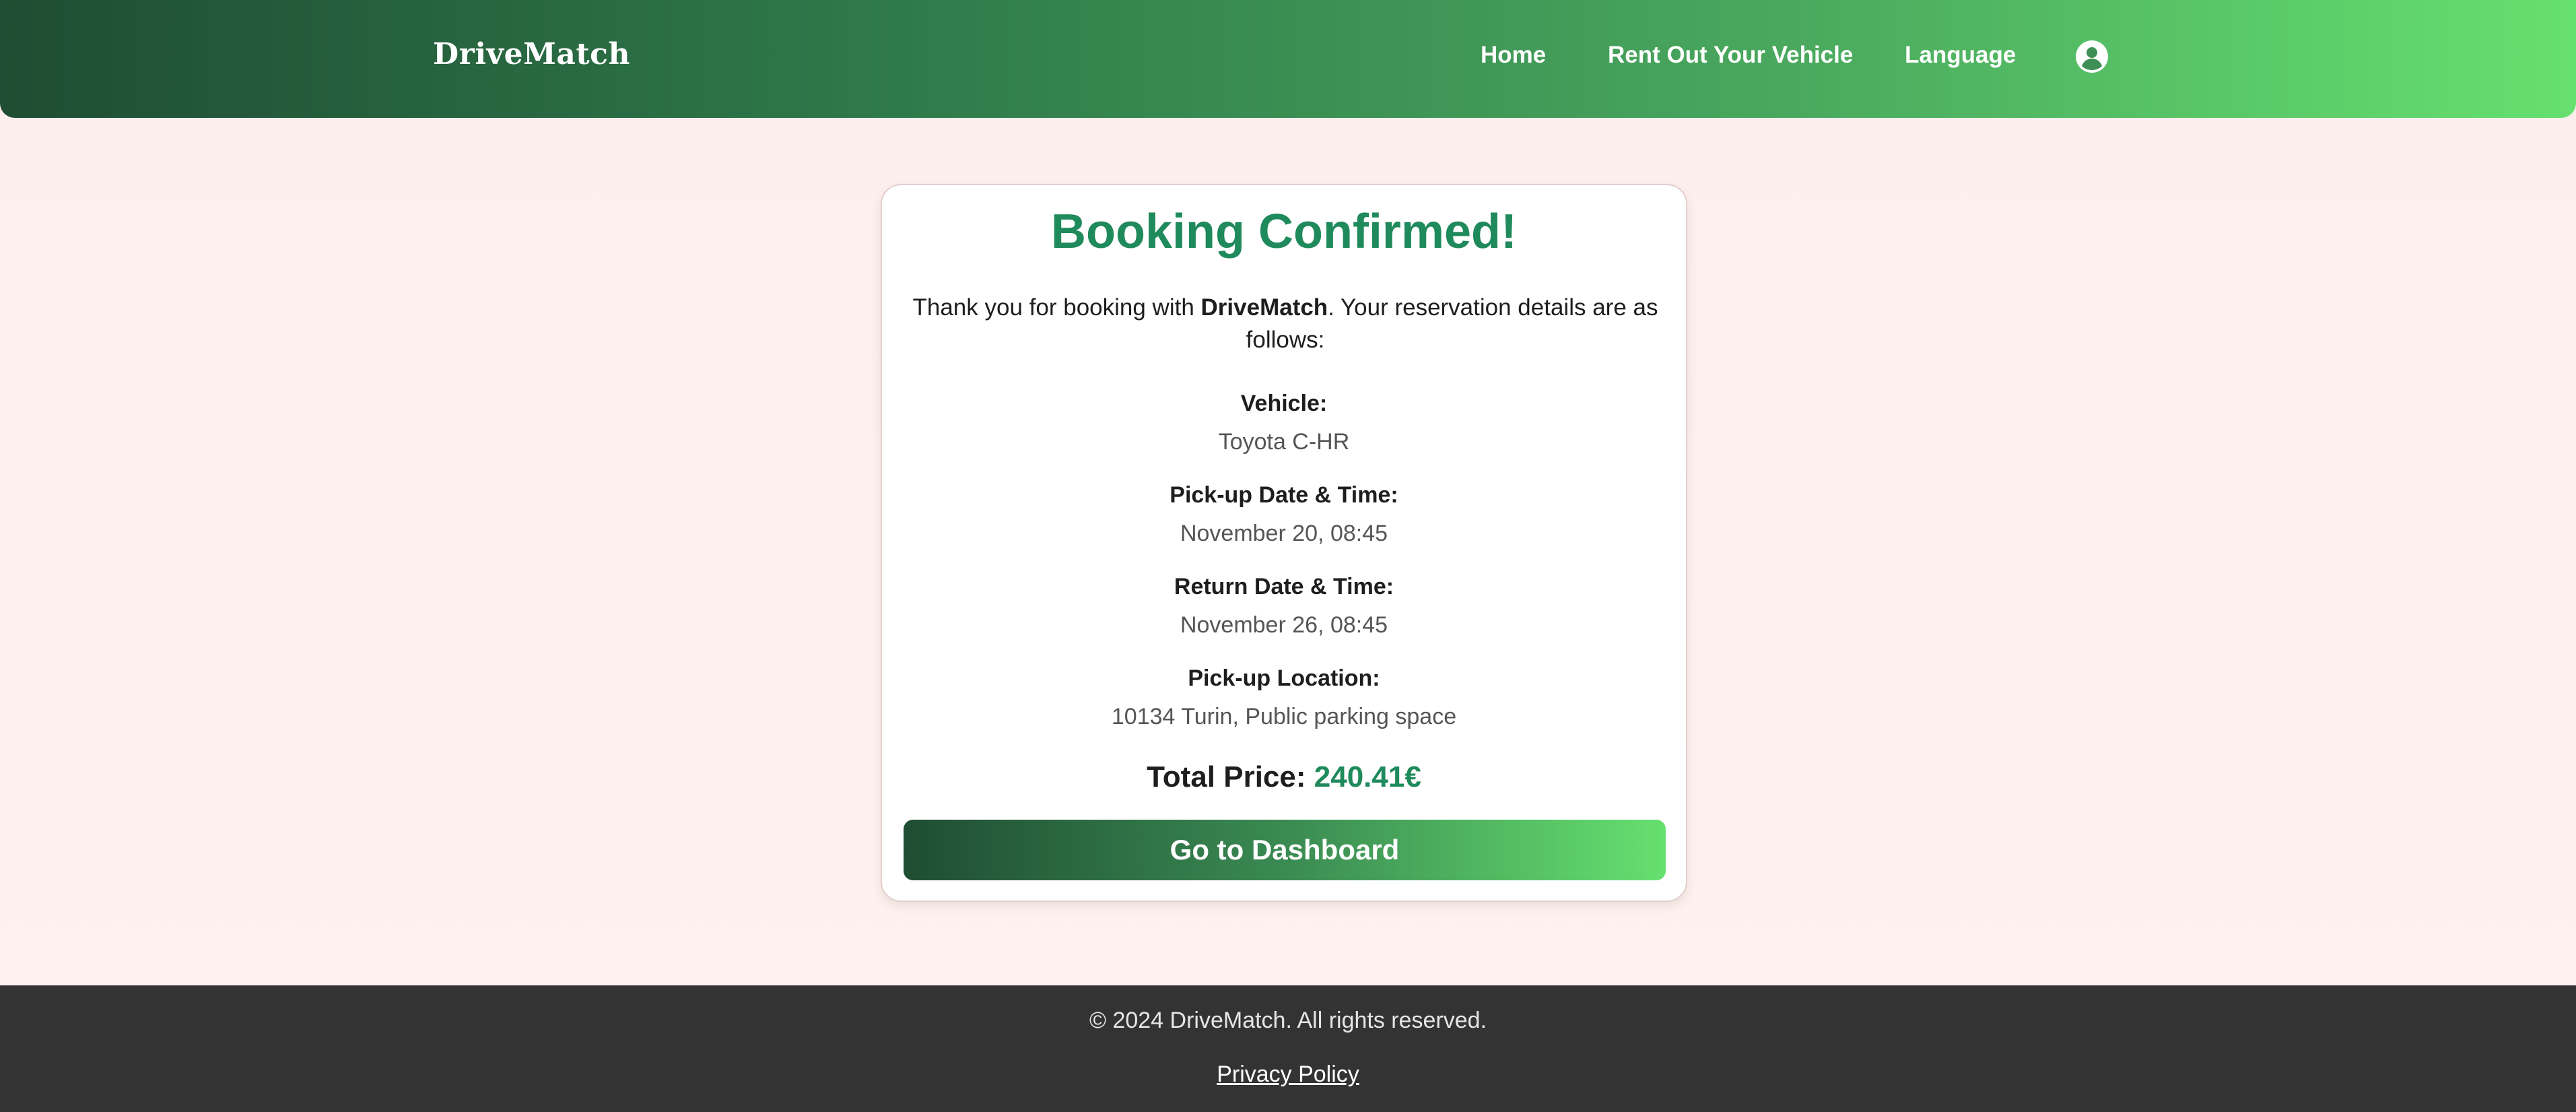 Image resolution: width=2576 pixels, height=1112 pixels. Describe the element at coordinates (1264, 307) in the screenshot. I see `intro-brand: DriveMatch` at that location.